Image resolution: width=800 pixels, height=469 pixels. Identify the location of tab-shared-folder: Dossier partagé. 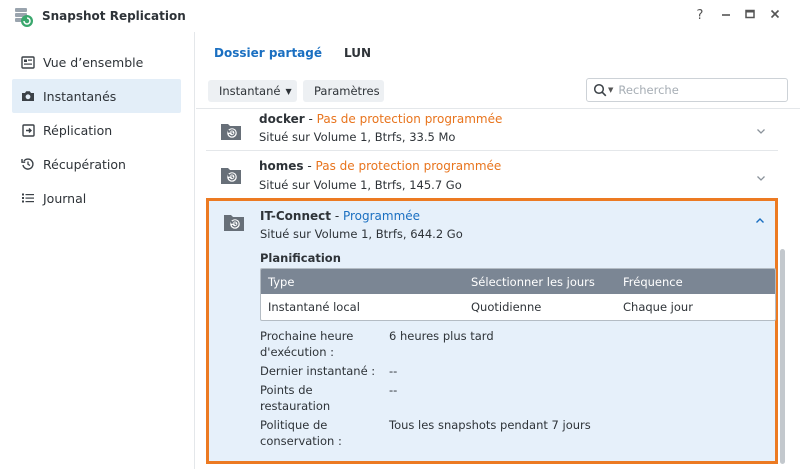
(268, 56).